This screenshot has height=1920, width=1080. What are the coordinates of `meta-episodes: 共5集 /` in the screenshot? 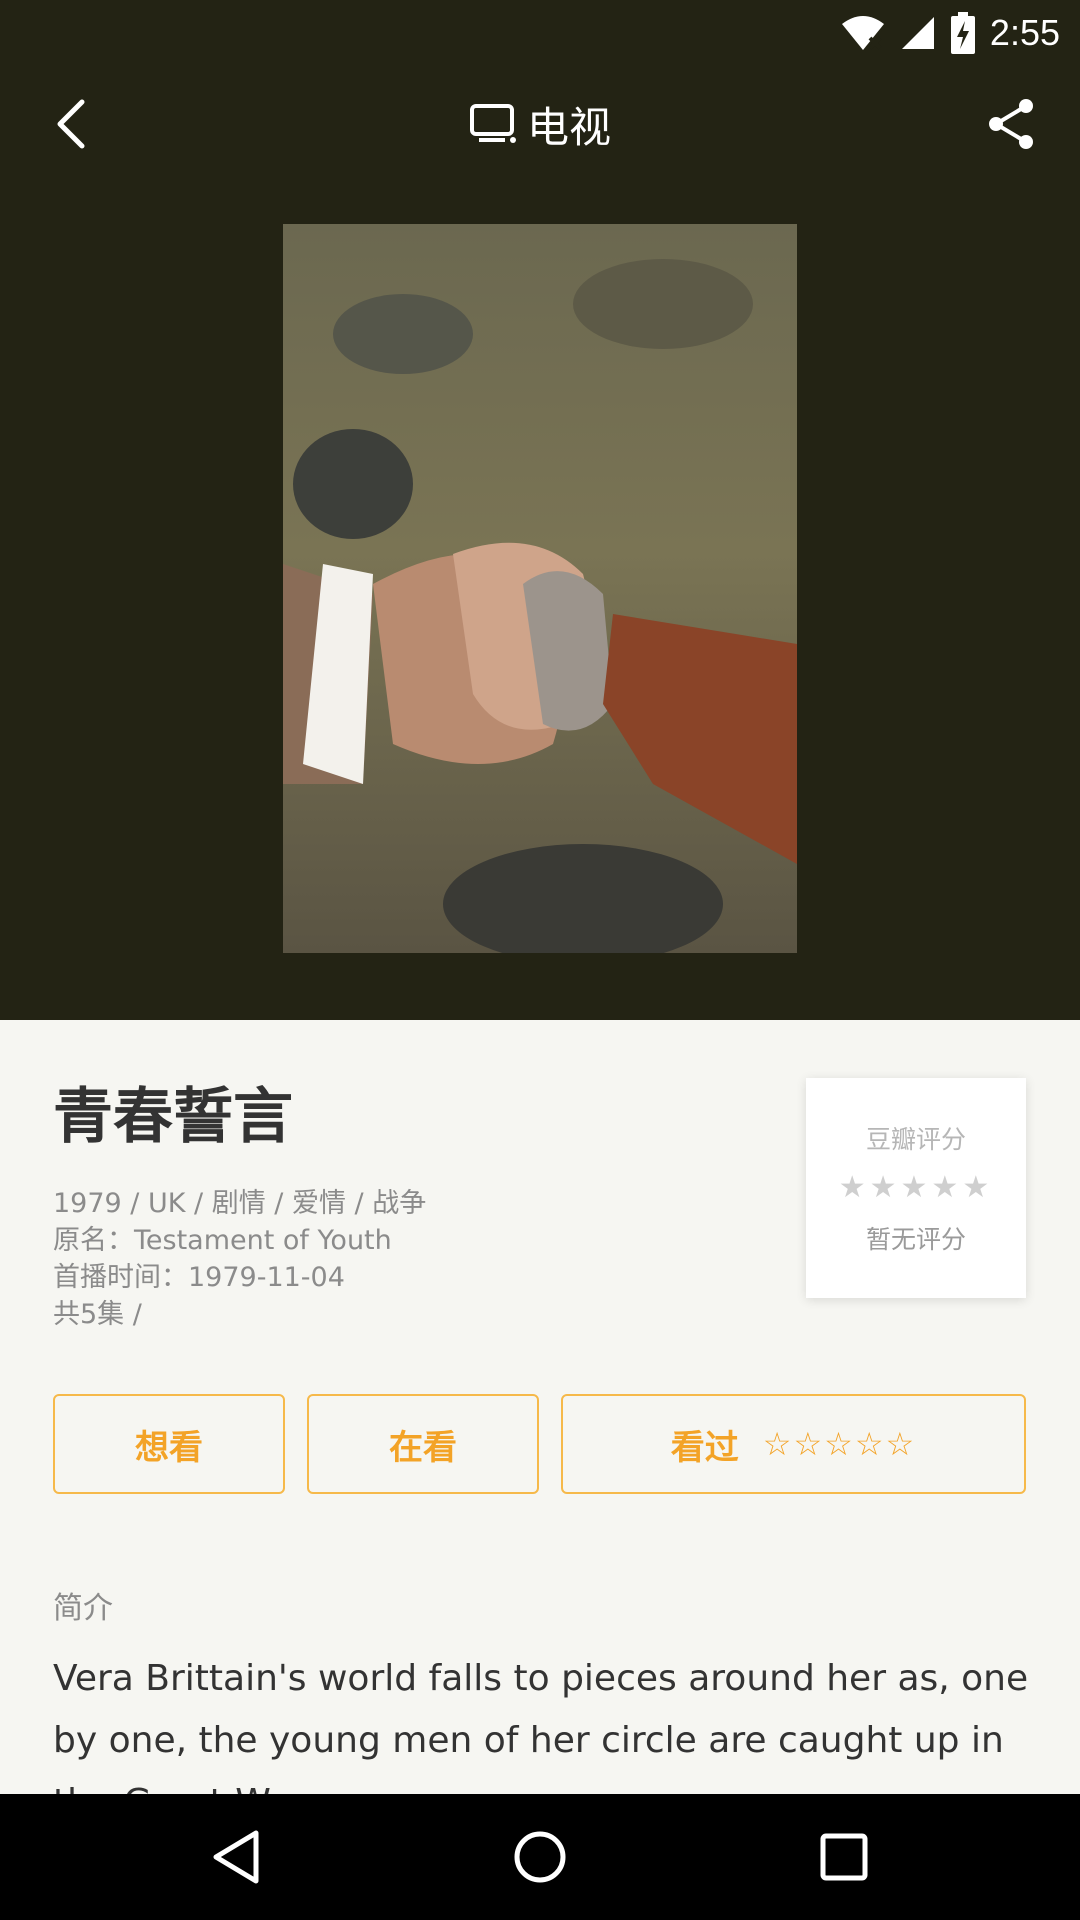 It's located at (97, 1314).